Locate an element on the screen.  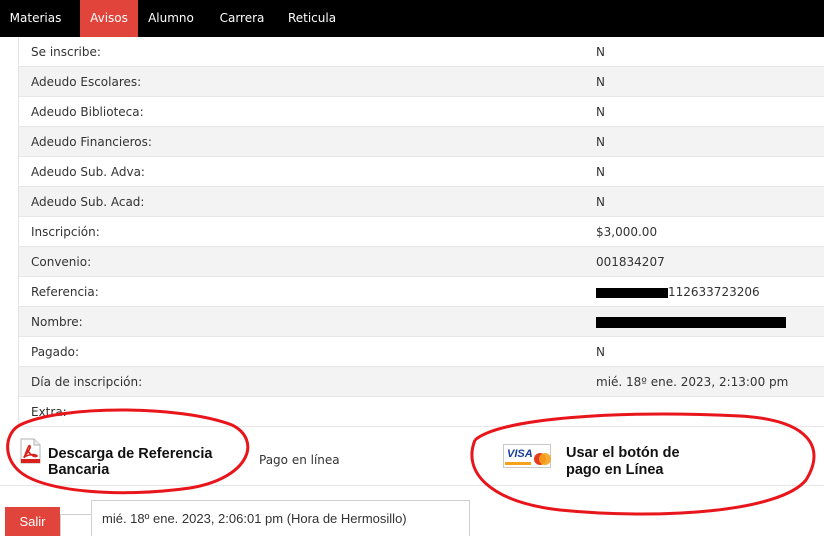
row-label: Nombre: is located at coordinates (57, 322).